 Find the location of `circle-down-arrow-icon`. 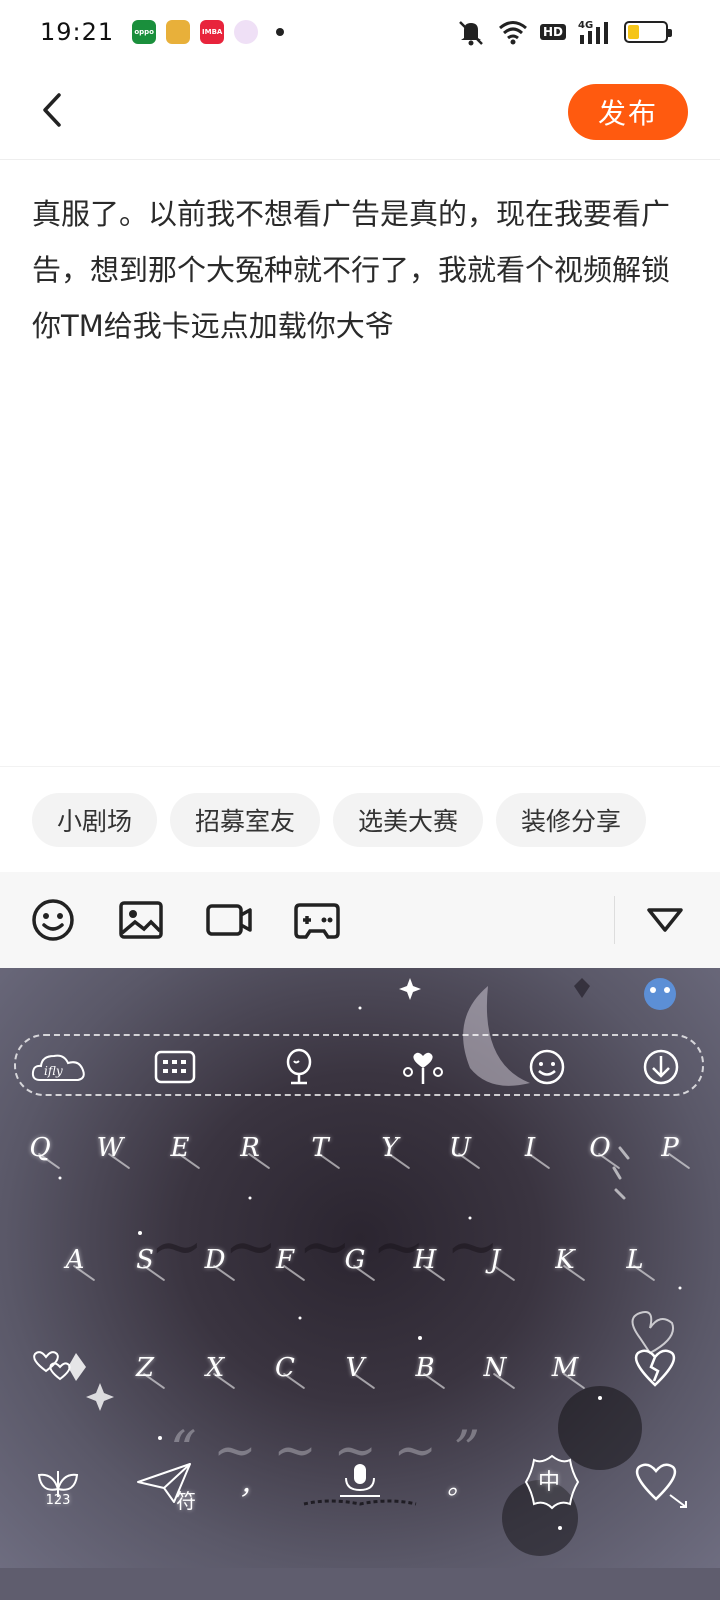

circle-down-arrow-icon is located at coordinates (661, 1067).